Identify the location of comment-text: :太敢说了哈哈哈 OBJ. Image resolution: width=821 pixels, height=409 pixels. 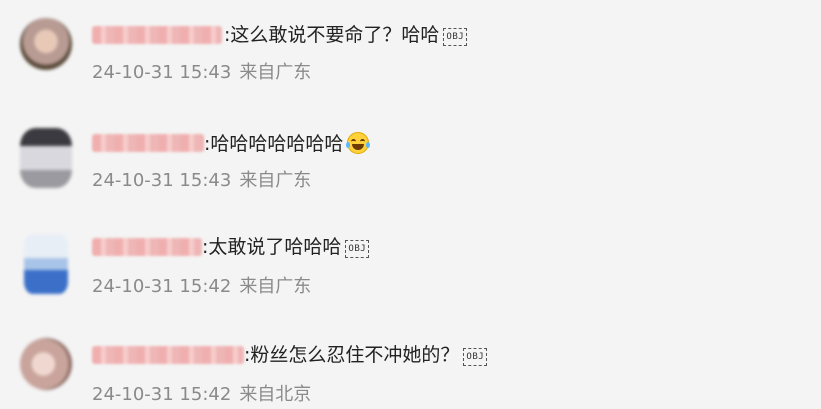
(286, 247).